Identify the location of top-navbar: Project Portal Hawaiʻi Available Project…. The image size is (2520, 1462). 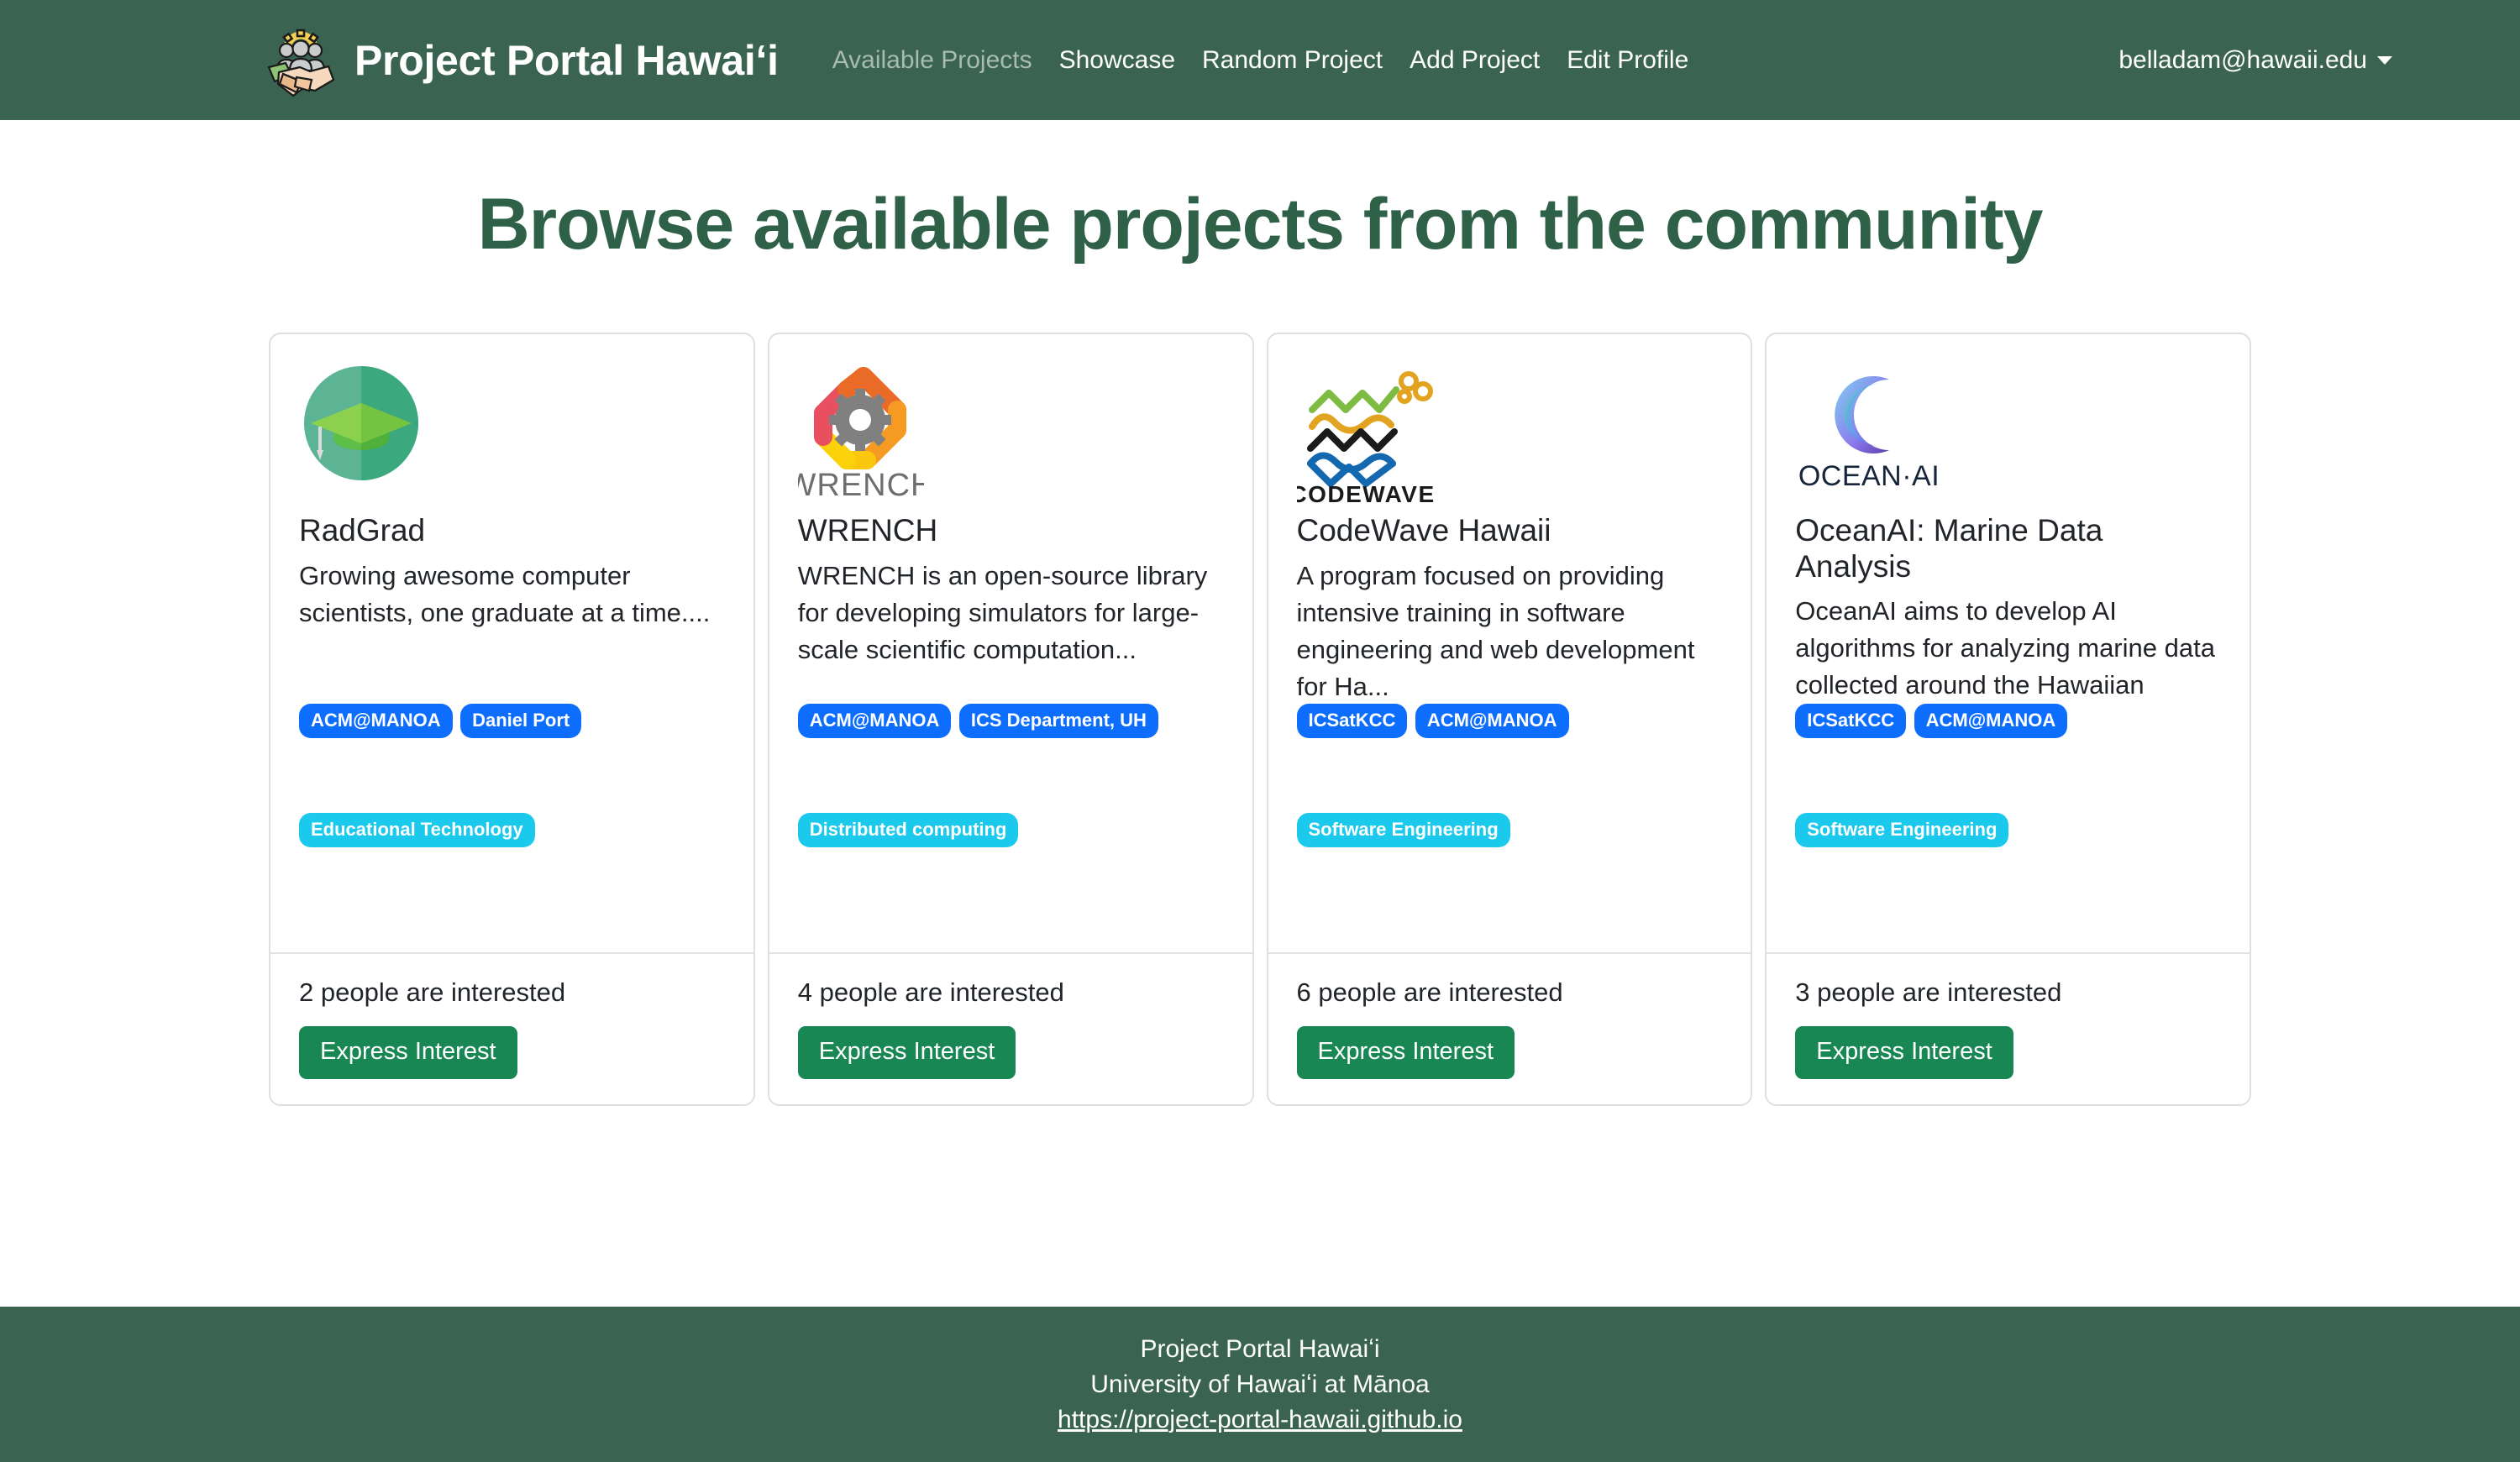
(1260, 60).